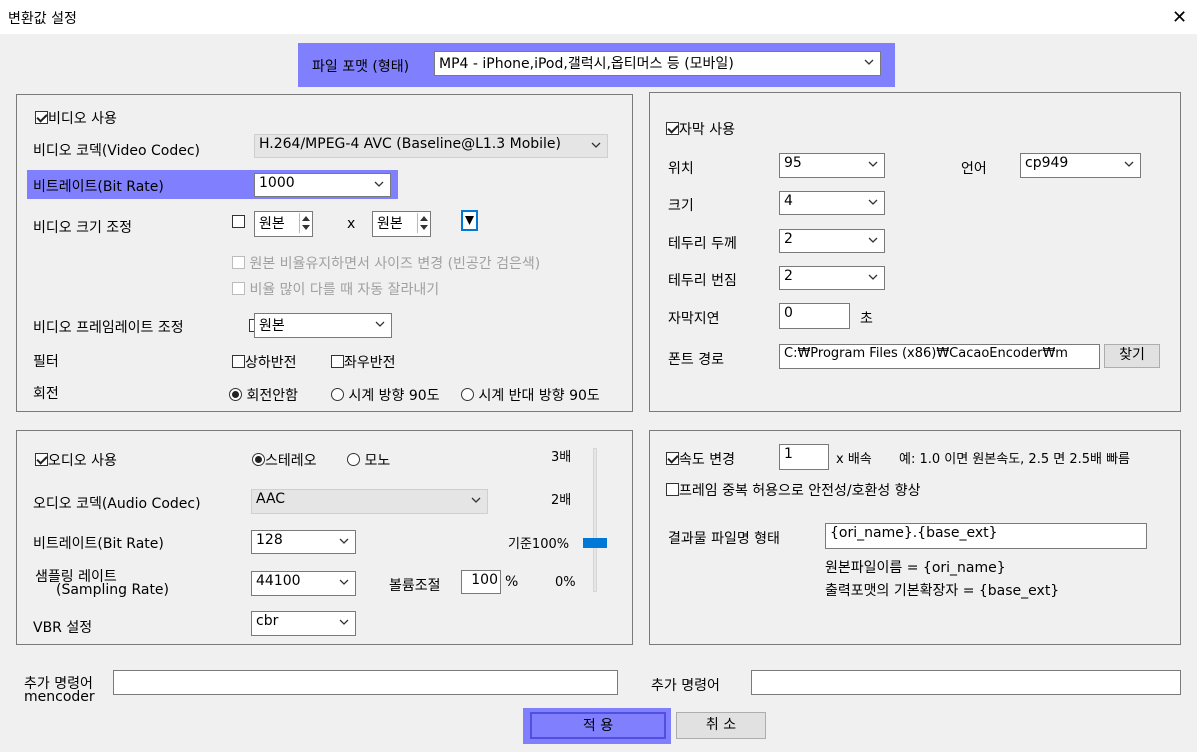 The height and width of the screenshot is (752, 1197). What do you see at coordinates (974, 169) in the screenshot?
I see `subtitle-language-label: 언어` at bounding box center [974, 169].